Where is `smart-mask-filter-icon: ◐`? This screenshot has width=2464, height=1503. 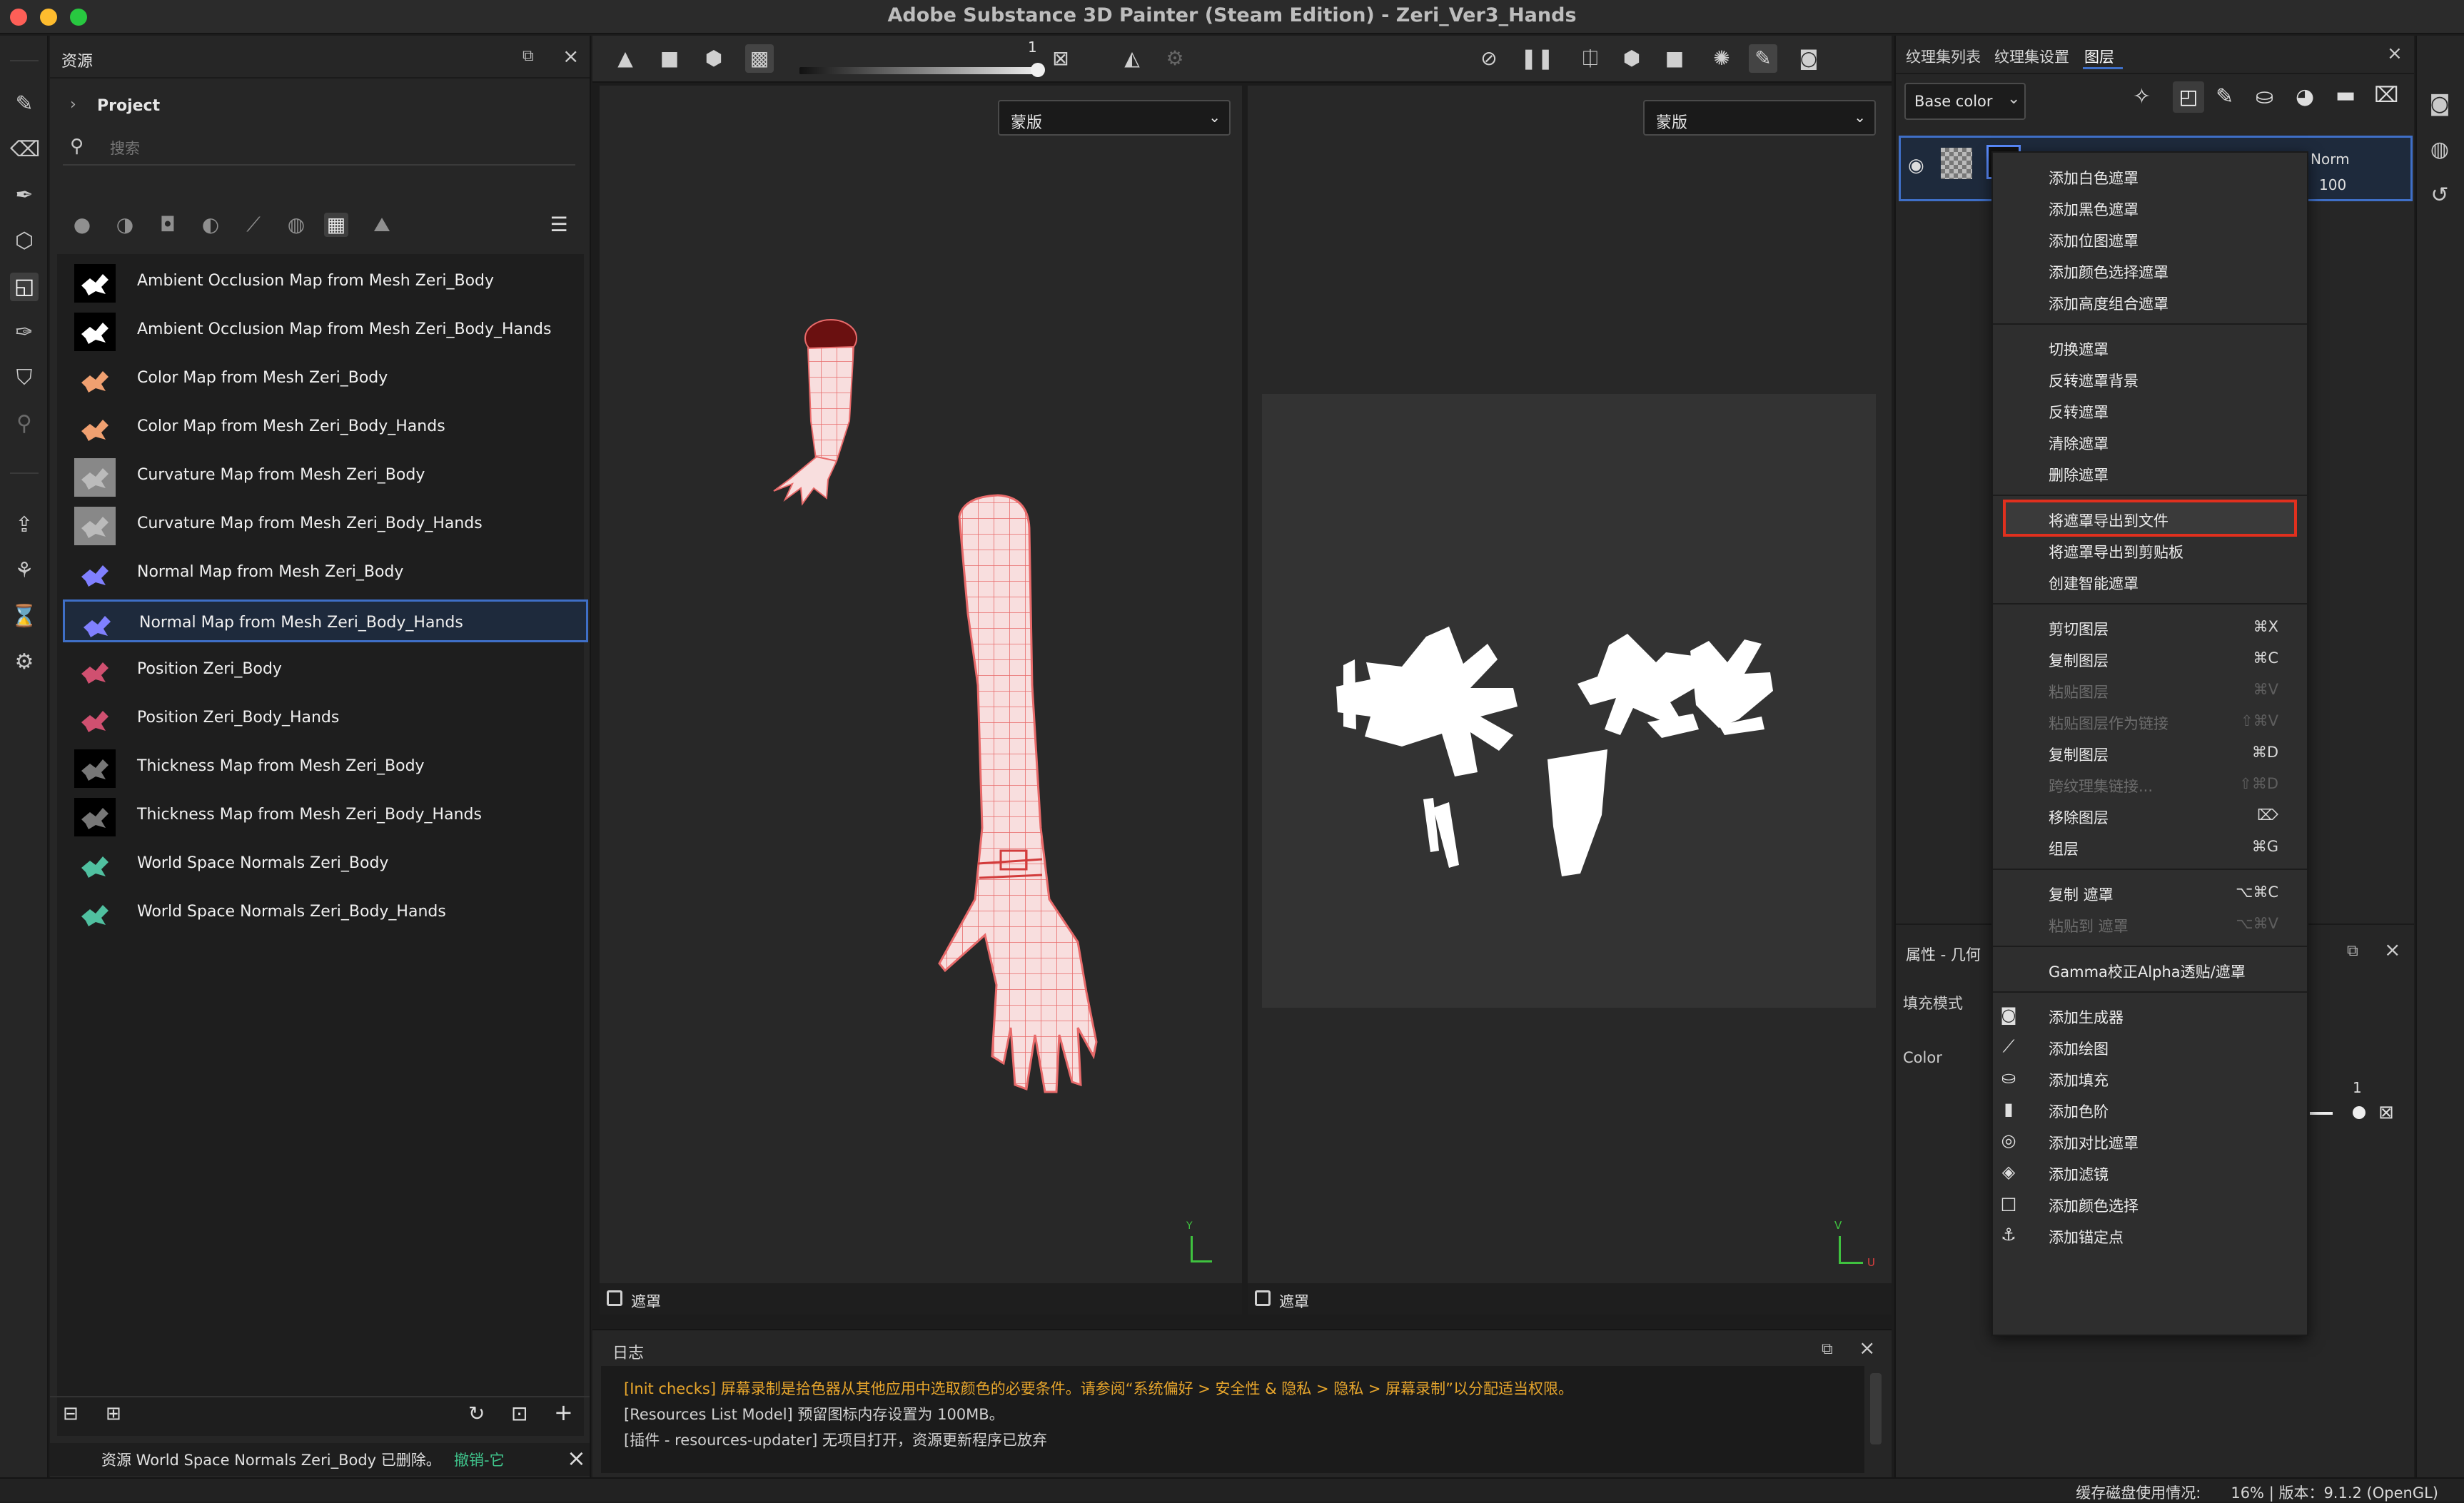
smart-mask-filter-icon: ◐ is located at coordinates (210, 225).